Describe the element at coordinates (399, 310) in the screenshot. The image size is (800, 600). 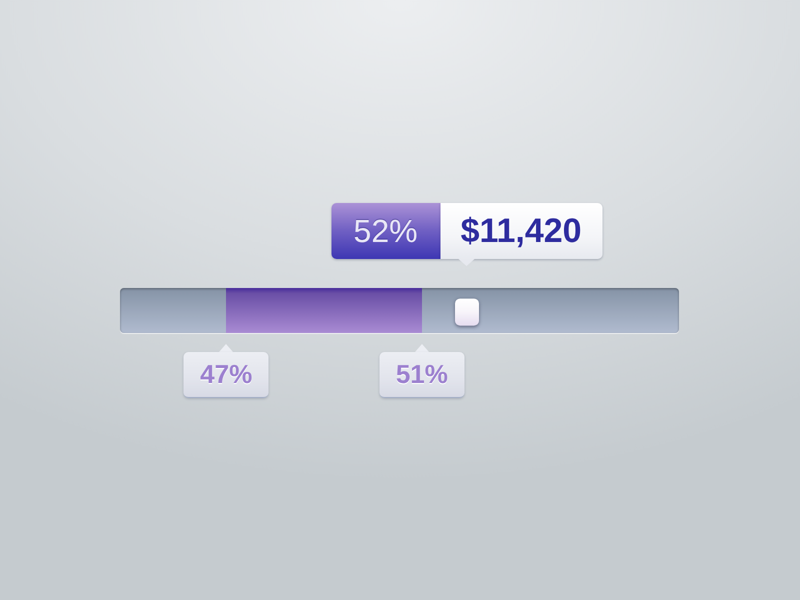
I see `slider-track` at that location.